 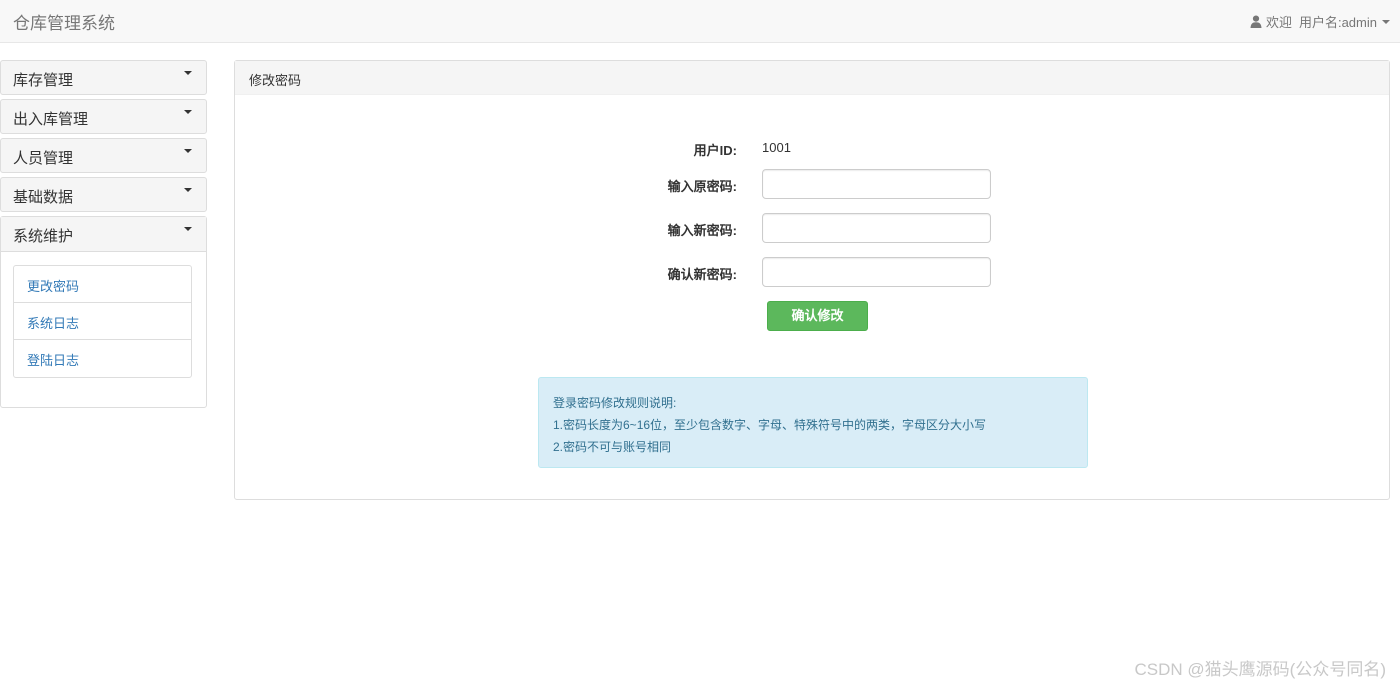 I want to click on old-password-row: 输入原密码:, so click(x=813, y=184).